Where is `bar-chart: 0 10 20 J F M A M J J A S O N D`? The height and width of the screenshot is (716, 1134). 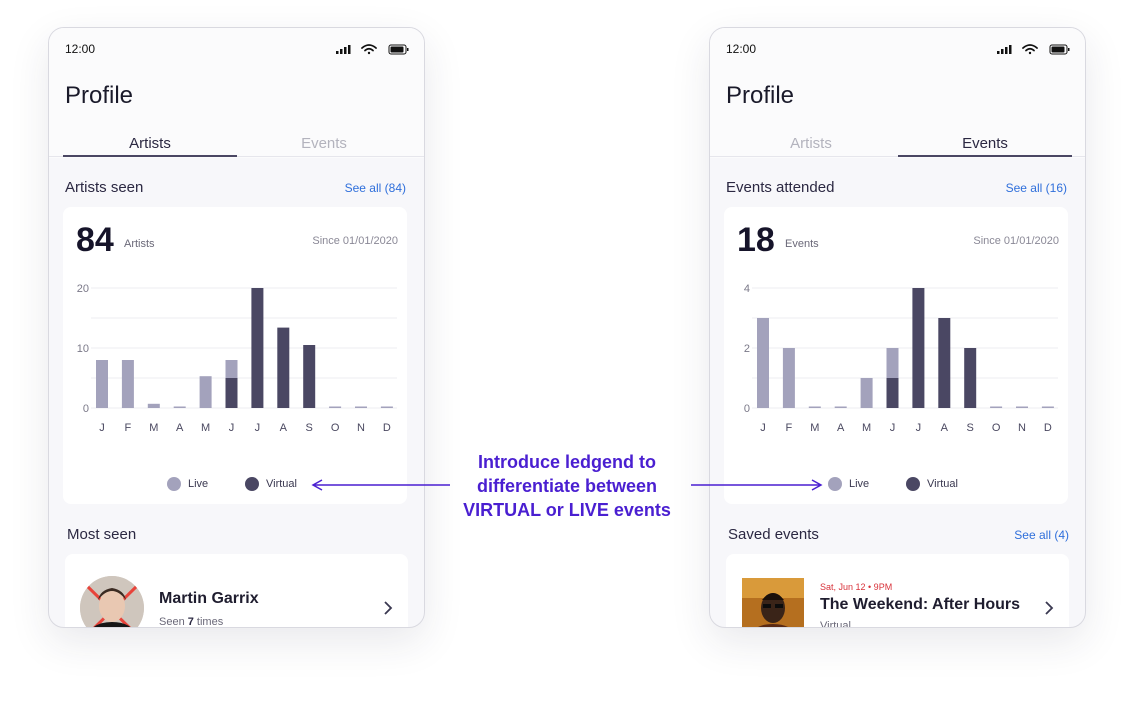 bar-chart: 0 10 20 J F M A M J J A S O N D is located at coordinates (237, 358).